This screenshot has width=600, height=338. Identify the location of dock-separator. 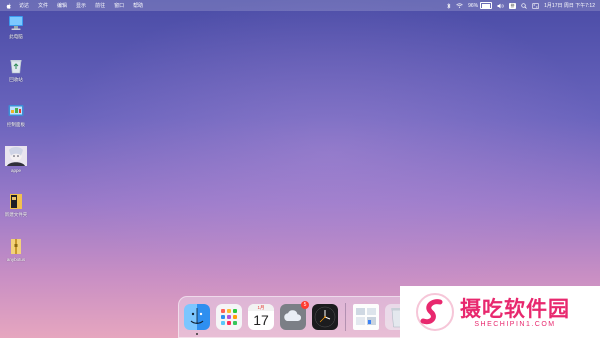
(345, 317).